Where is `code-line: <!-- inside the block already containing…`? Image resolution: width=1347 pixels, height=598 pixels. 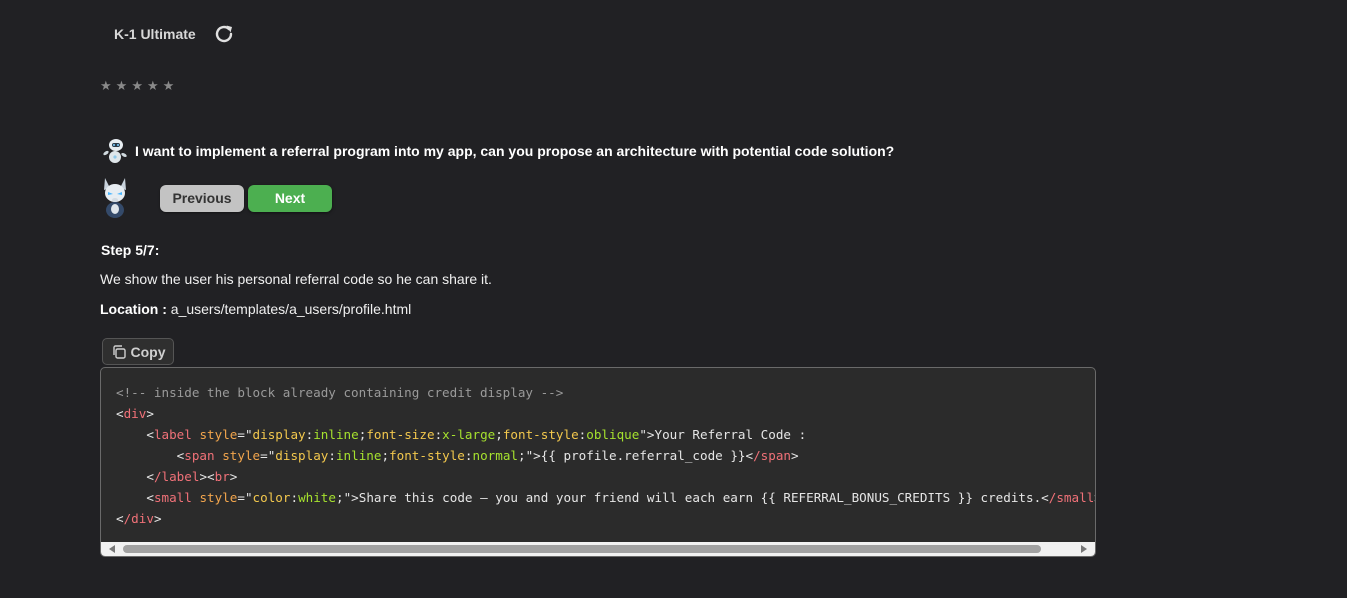 code-line: <!-- inside the block already containing… is located at coordinates (340, 392).